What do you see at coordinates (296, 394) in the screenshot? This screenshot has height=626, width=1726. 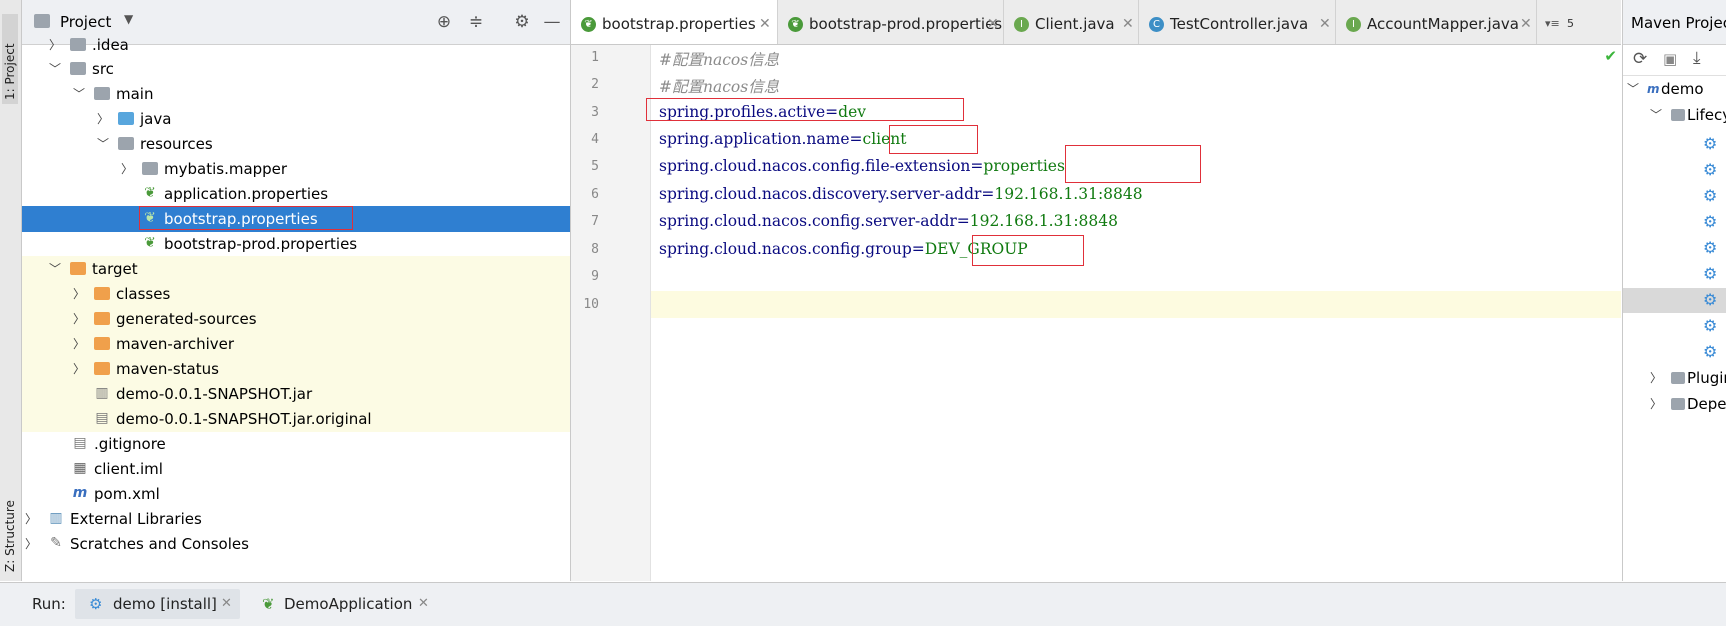 I see `tree-item-snapshot-jar: ▥ demo-0.0.1-SNAPSHOT.jar` at bounding box center [296, 394].